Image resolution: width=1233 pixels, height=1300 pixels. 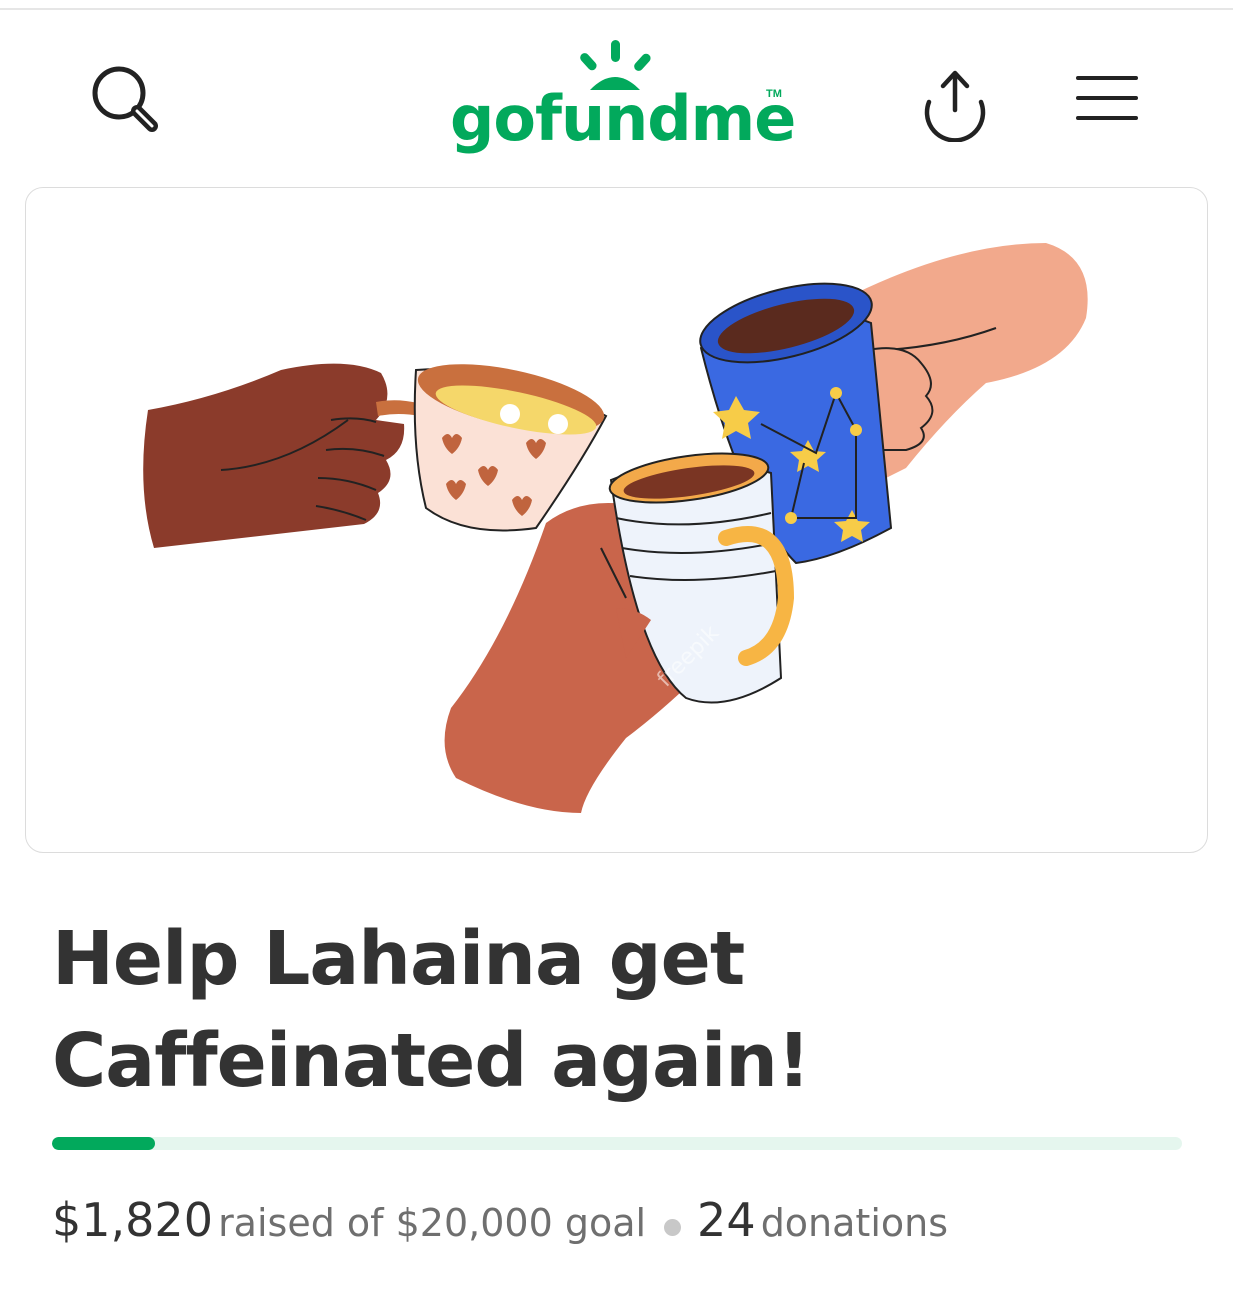 I want to click on logo-trademark: TM, so click(x=774, y=94).